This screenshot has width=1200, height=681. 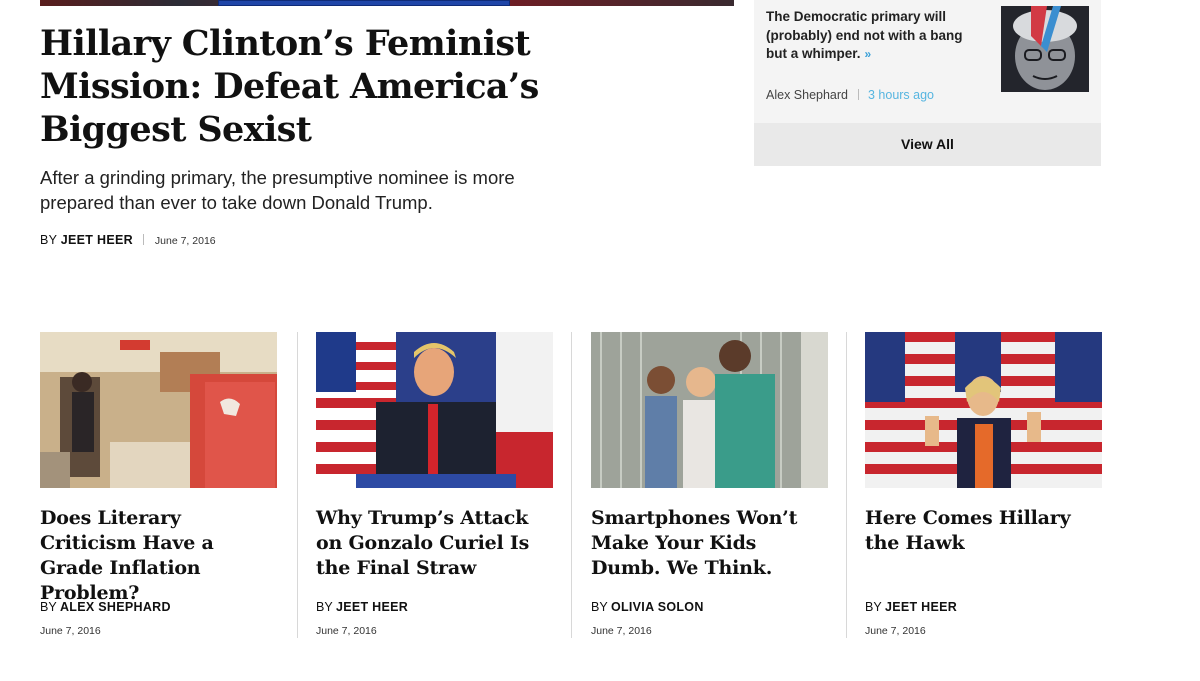 I want to click on trump-podium-photo, so click(x=434, y=410).